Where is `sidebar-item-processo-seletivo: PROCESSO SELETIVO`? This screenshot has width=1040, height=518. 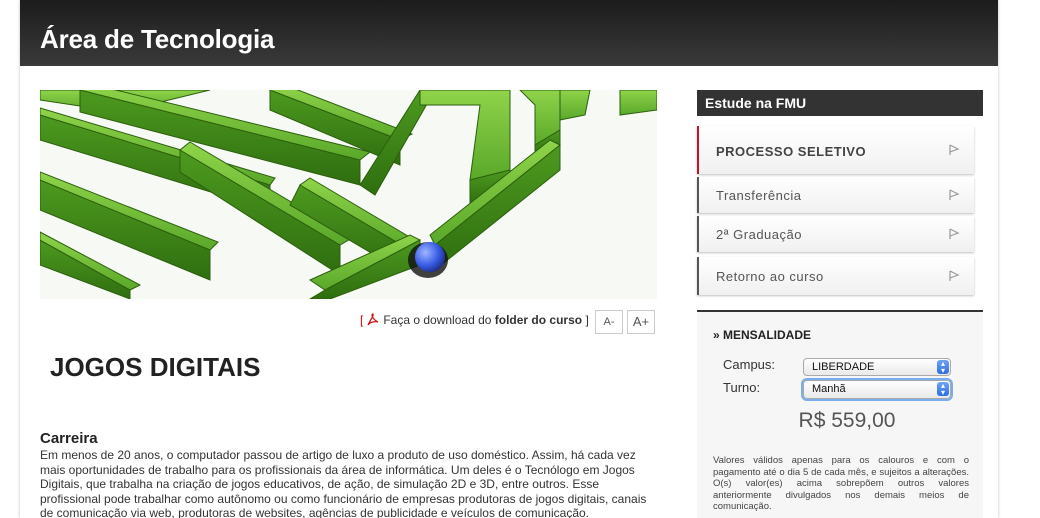
sidebar-item-processo-seletivo: PROCESSO SELETIVO is located at coordinates (835, 150).